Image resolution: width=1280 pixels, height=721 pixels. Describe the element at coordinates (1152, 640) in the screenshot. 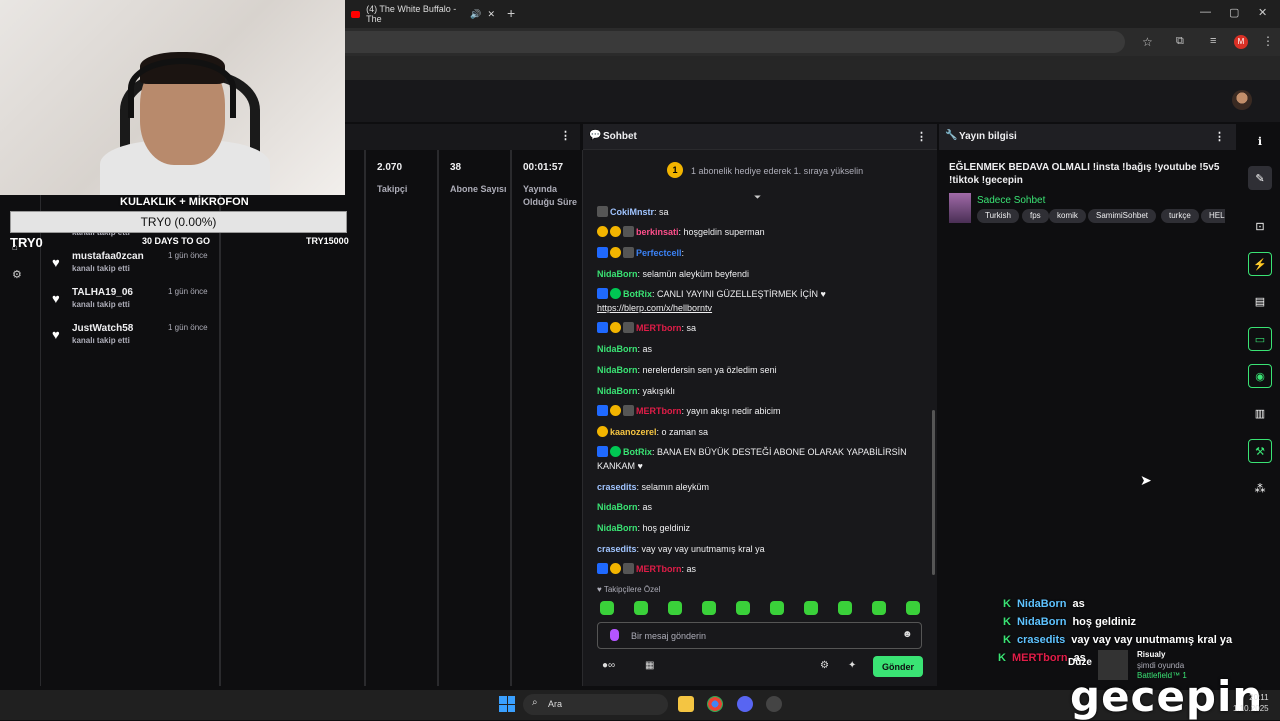

I see `overlay-text: vay vay vay unutmamış kral ya` at that location.